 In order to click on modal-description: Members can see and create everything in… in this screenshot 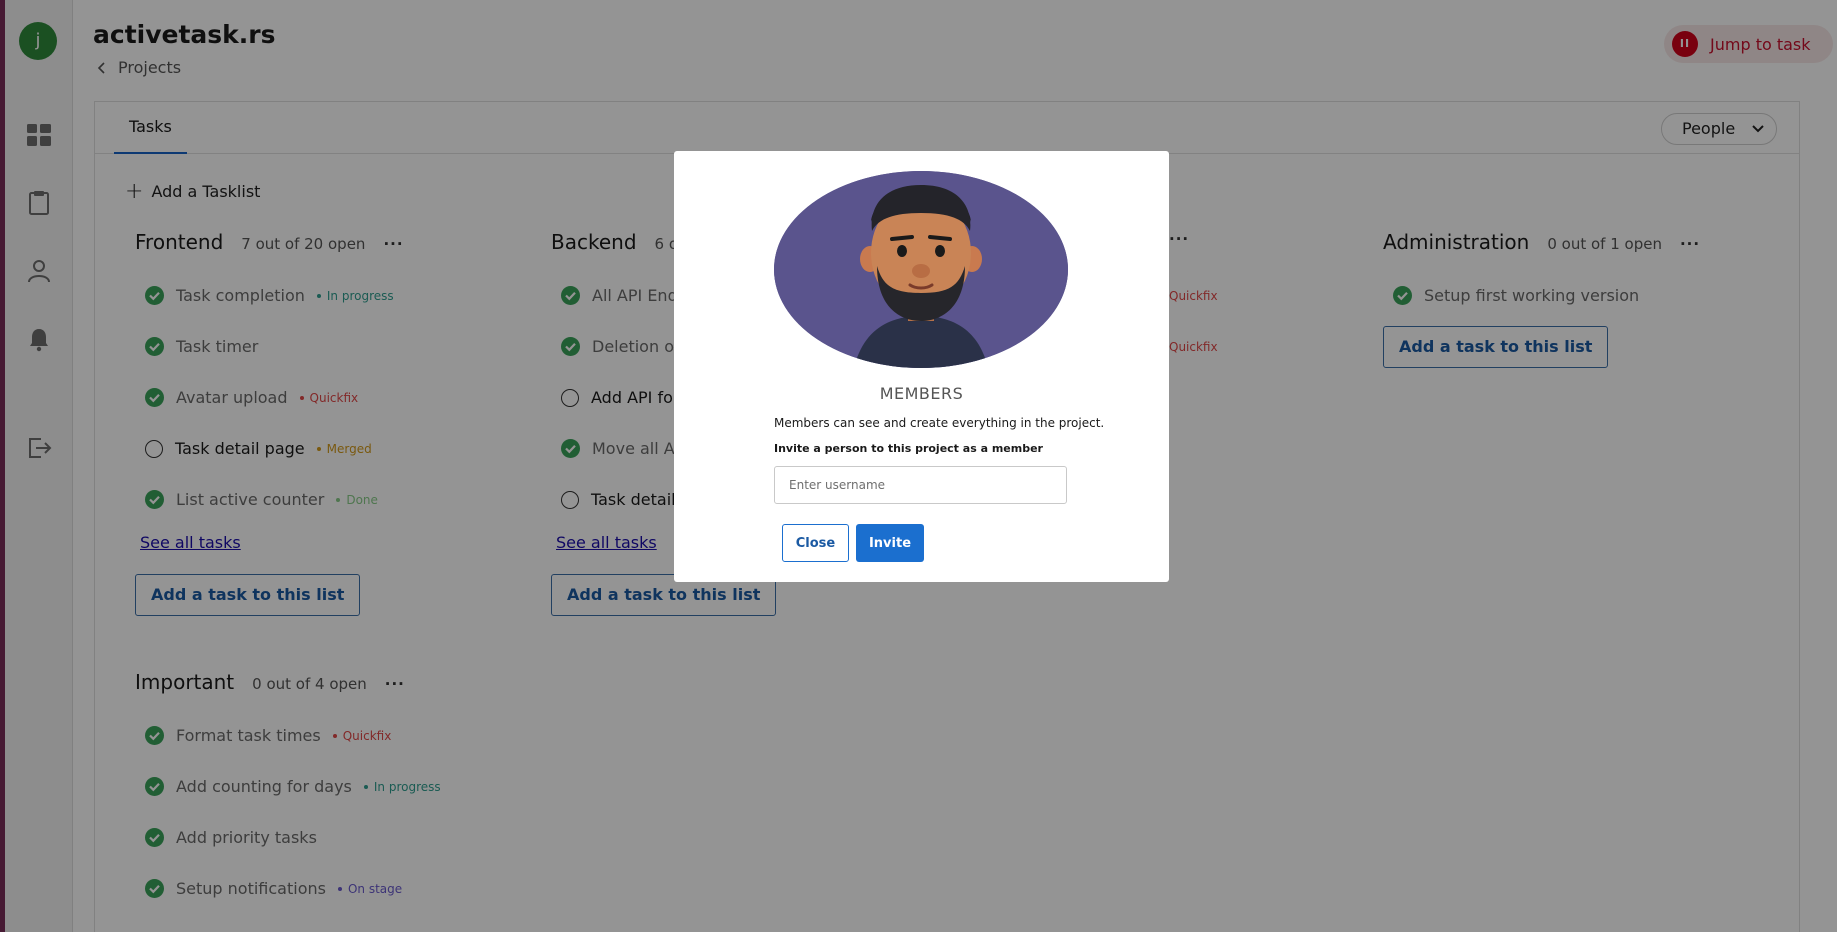, I will do `click(939, 423)`.